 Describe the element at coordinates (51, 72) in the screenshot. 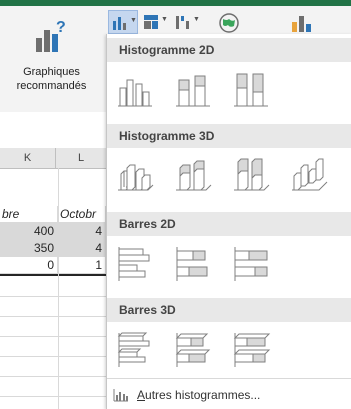

I see `recommended-charts-label-line1: Graphiques` at that location.